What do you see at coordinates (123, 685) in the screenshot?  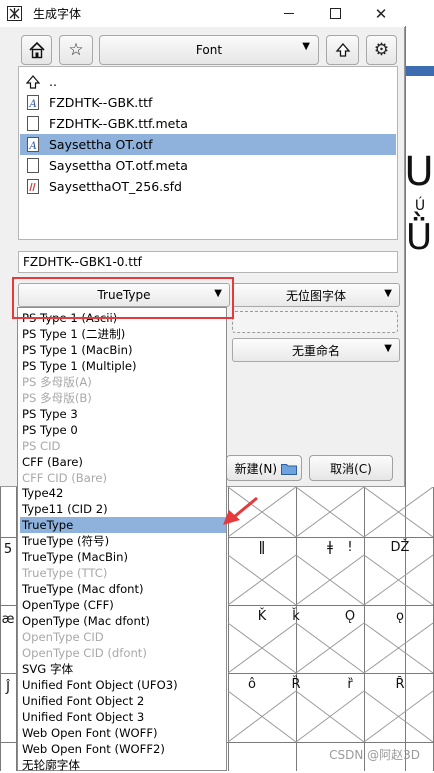 I see `format-option: Unified Font Object (UFO3)` at bounding box center [123, 685].